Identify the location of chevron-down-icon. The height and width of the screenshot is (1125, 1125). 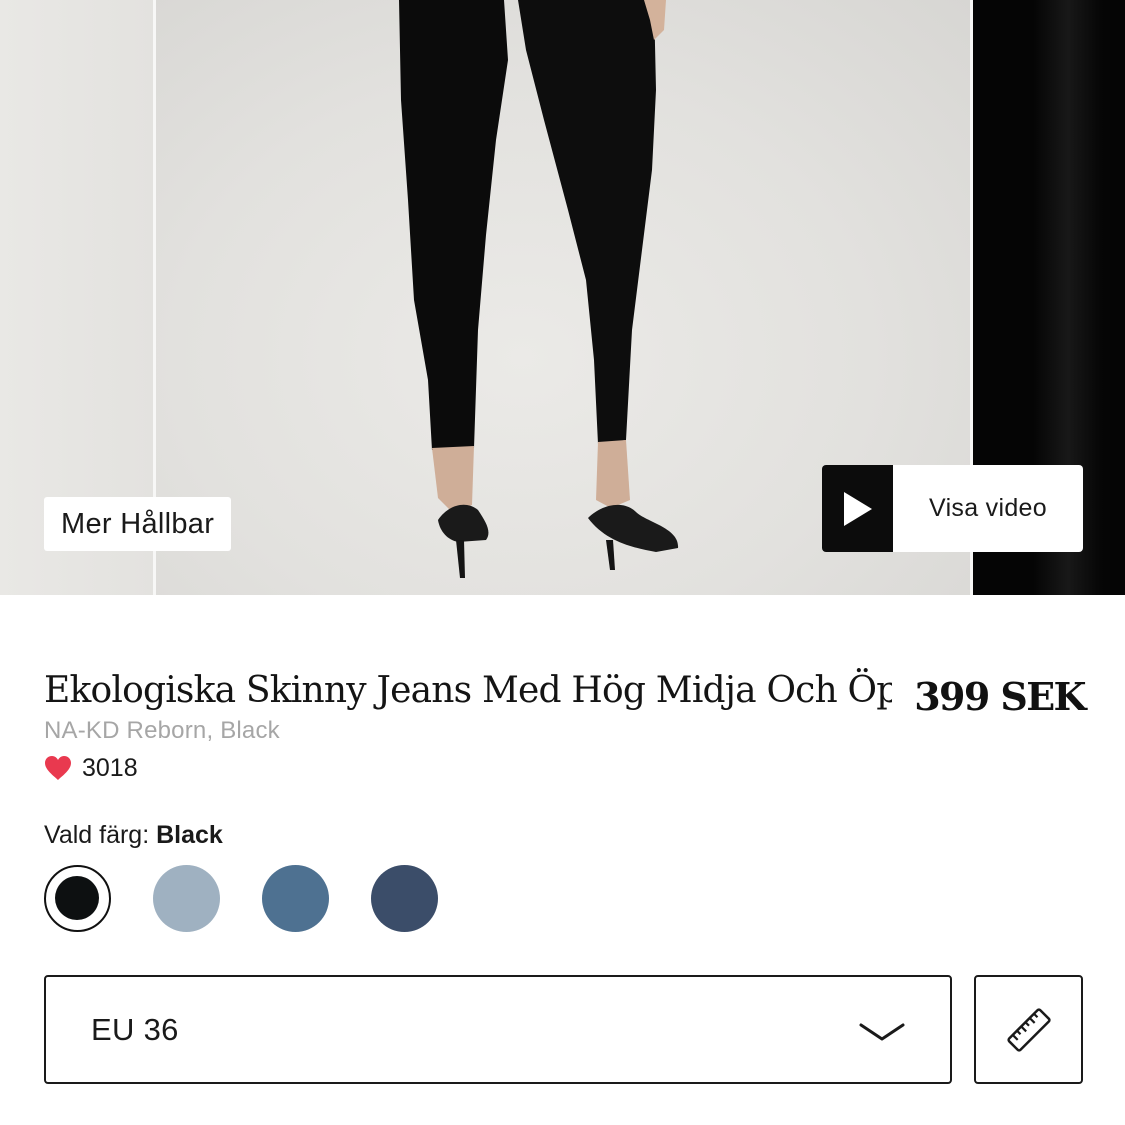
(882, 1032).